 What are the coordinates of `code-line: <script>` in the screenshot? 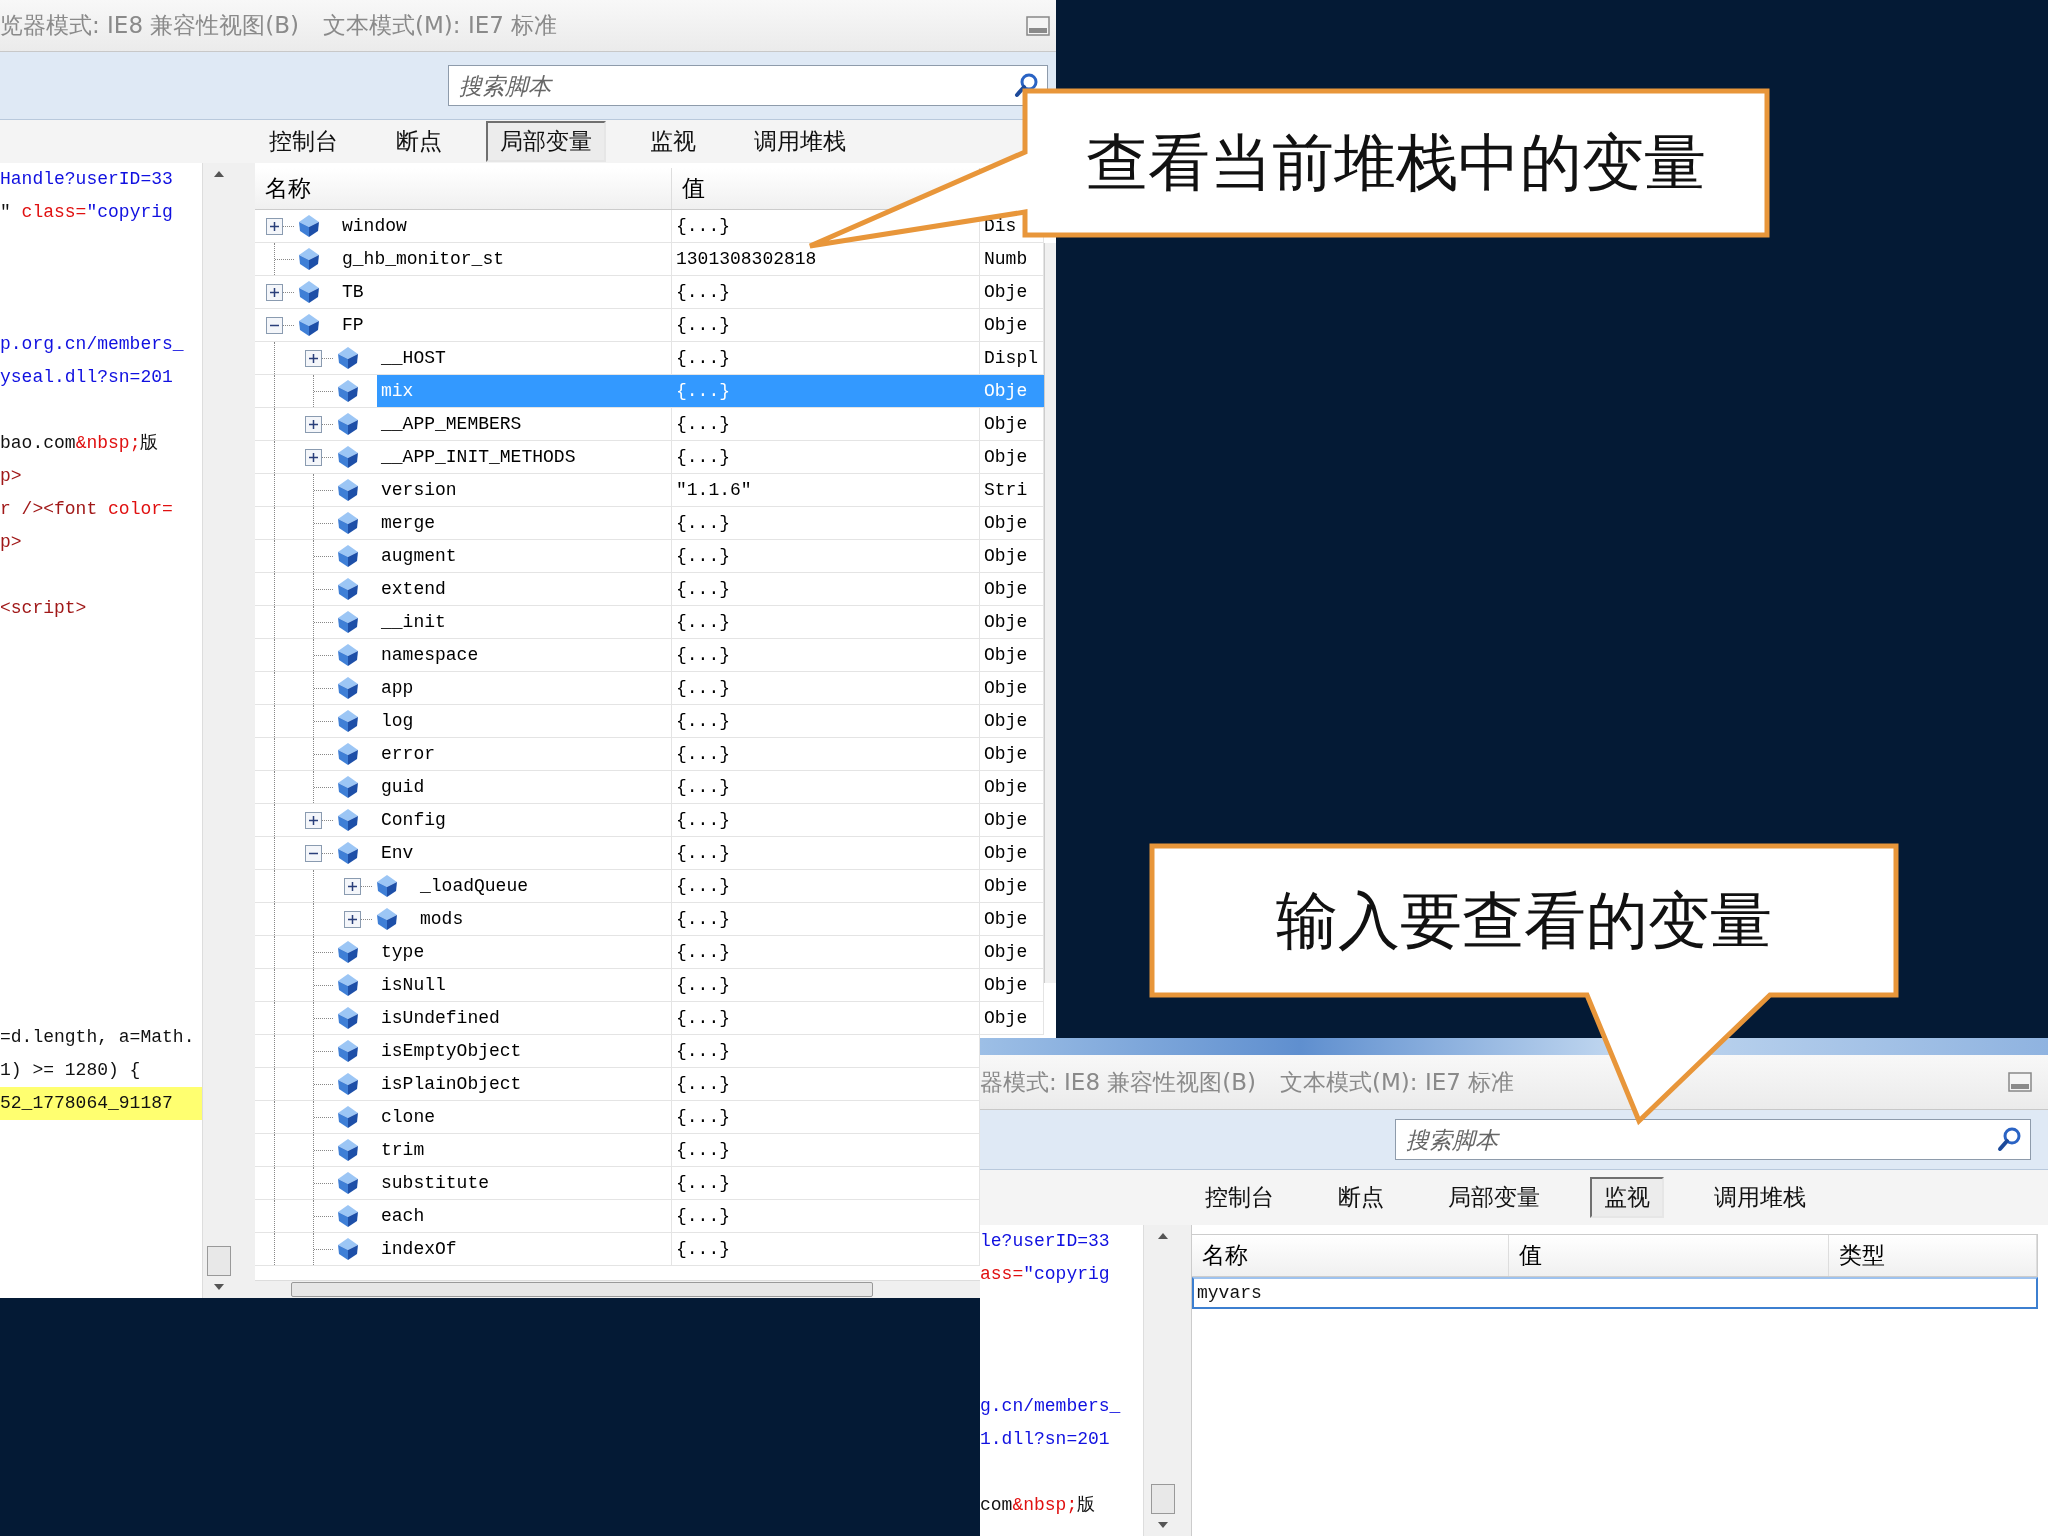 It's located at (43, 608).